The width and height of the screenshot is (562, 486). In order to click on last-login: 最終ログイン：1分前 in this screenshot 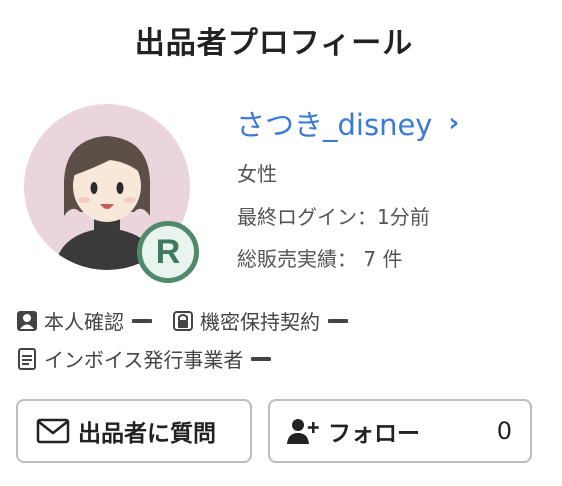, I will do `click(333, 217)`.